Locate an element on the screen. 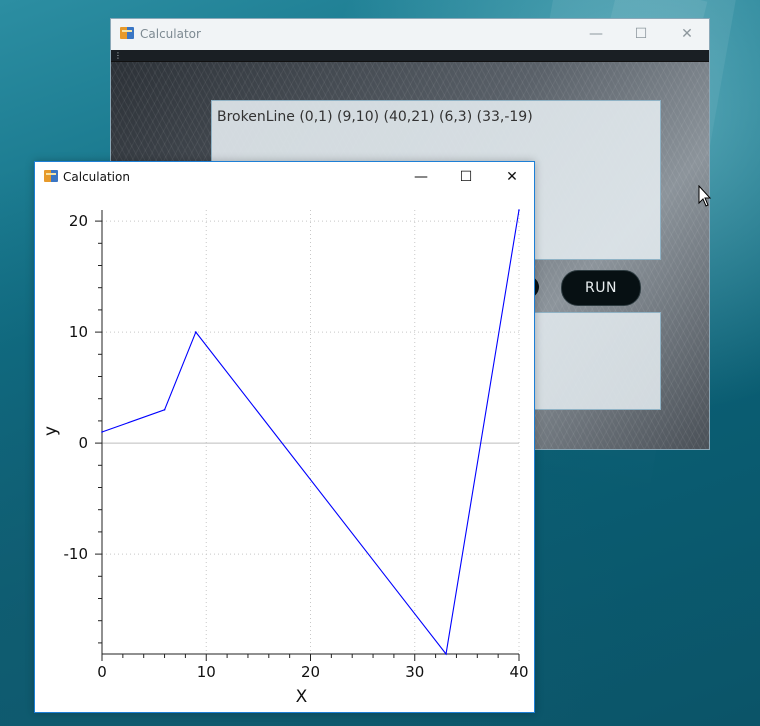 The height and width of the screenshot is (726, 760). x-axis-label: X is located at coordinates (302, 697).